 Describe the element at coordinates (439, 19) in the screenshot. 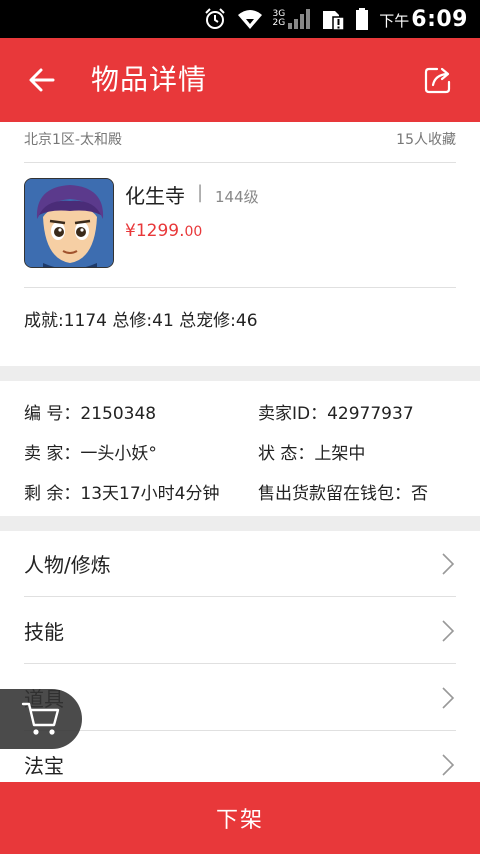

I see `clock-time: 6:09` at that location.